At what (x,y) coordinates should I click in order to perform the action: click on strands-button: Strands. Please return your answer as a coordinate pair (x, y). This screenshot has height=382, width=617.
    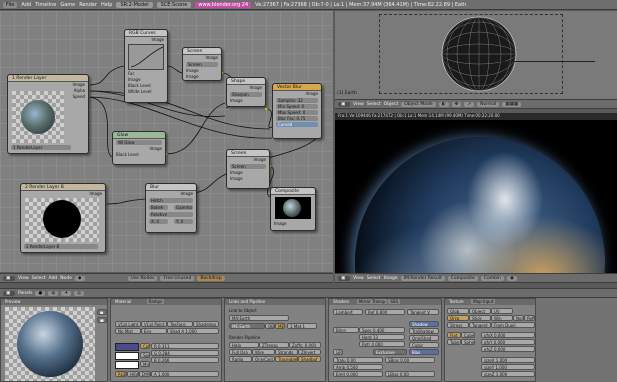
    Looking at the image, I should click on (286, 352).